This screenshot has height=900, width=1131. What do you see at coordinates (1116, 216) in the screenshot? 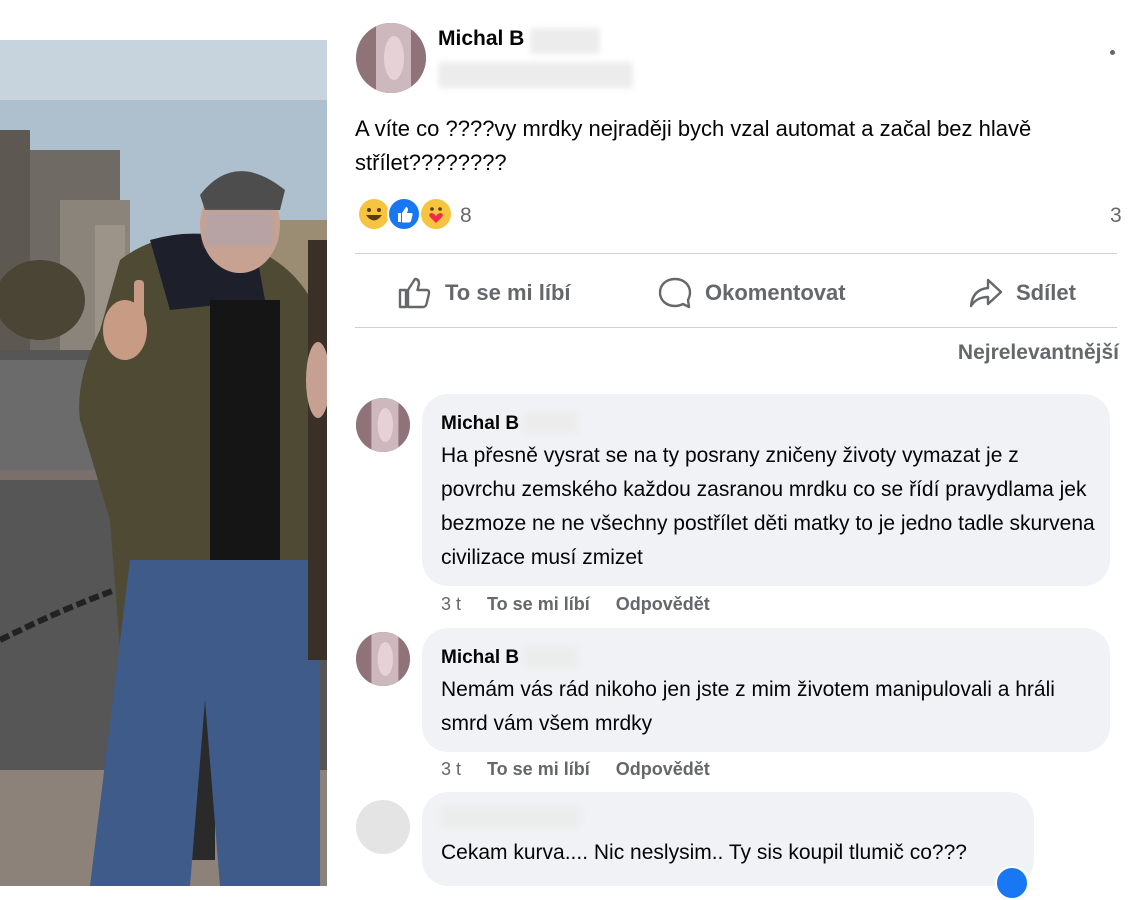
I see `comment-count: 3` at bounding box center [1116, 216].